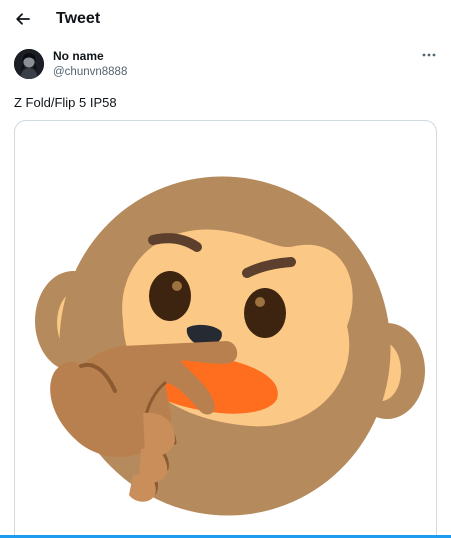 This screenshot has height=538, width=451. I want to click on back-button, so click(23, 19).